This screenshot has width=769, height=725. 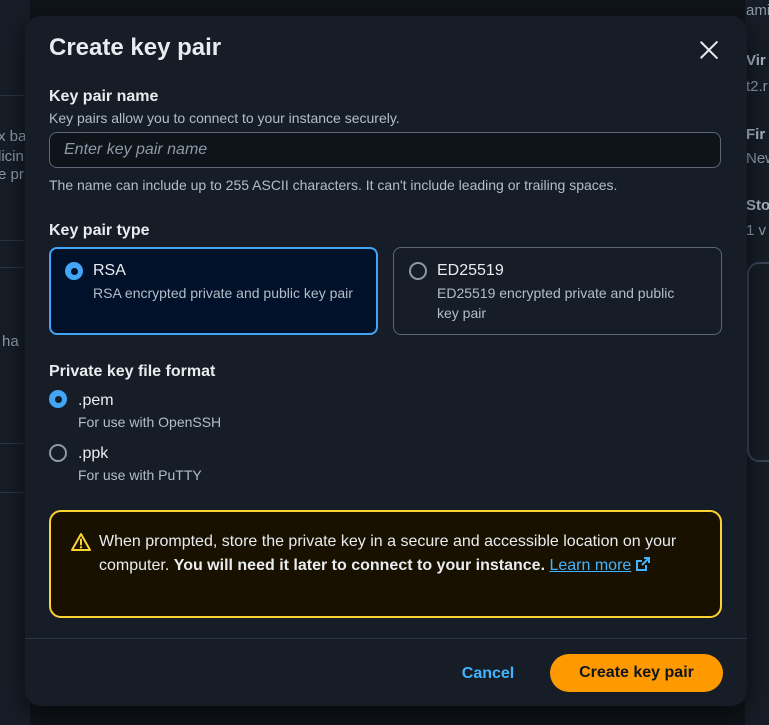 What do you see at coordinates (470, 270) in the screenshot?
I see `option-title: ED25519` at bounding box center [470, 270].